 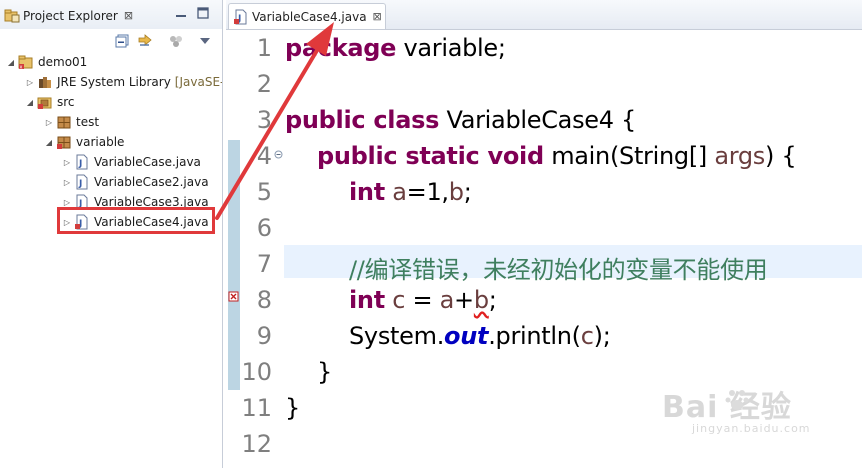 What do you see at coordinates (45, 82) in the screenshot?
I see `library-icon` at bounding box center [45, 82].